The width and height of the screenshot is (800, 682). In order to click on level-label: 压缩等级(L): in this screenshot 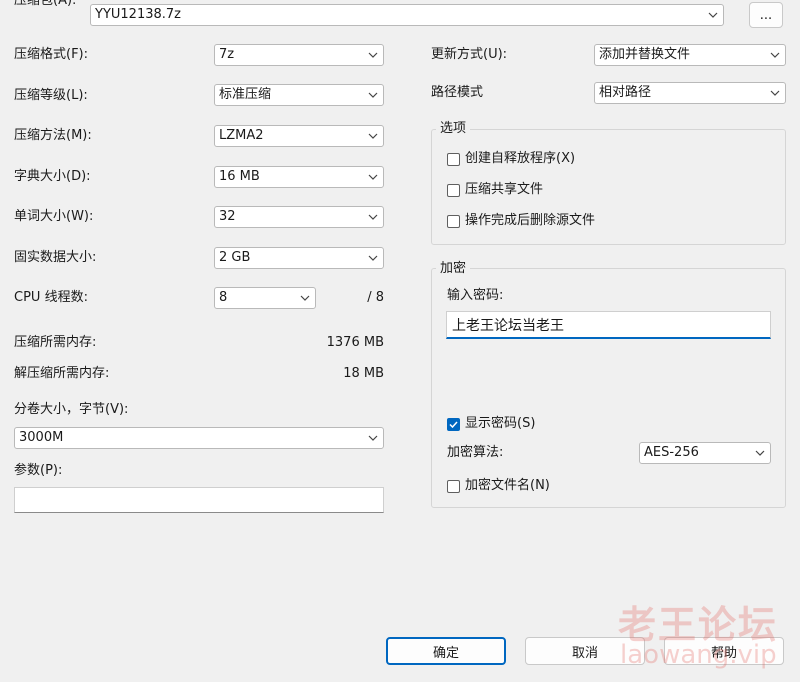, I will do `click(51, 95)`.